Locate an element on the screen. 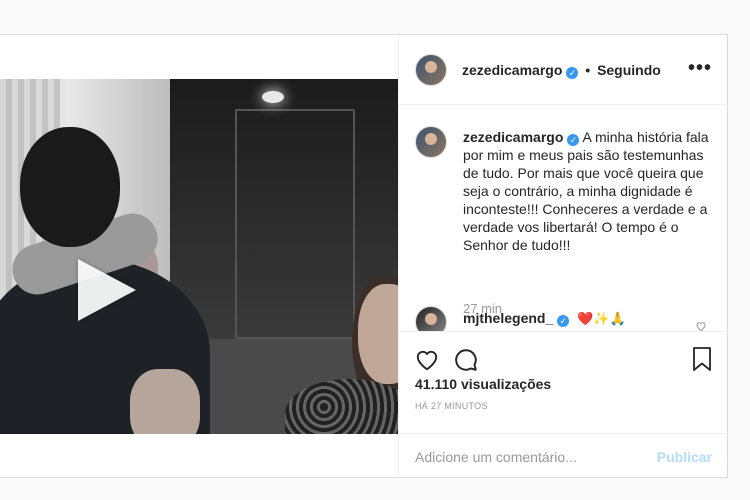 The height and width of the screenshot is (500, 750). video-frame-woman-face is located at coordinates (378, 334).